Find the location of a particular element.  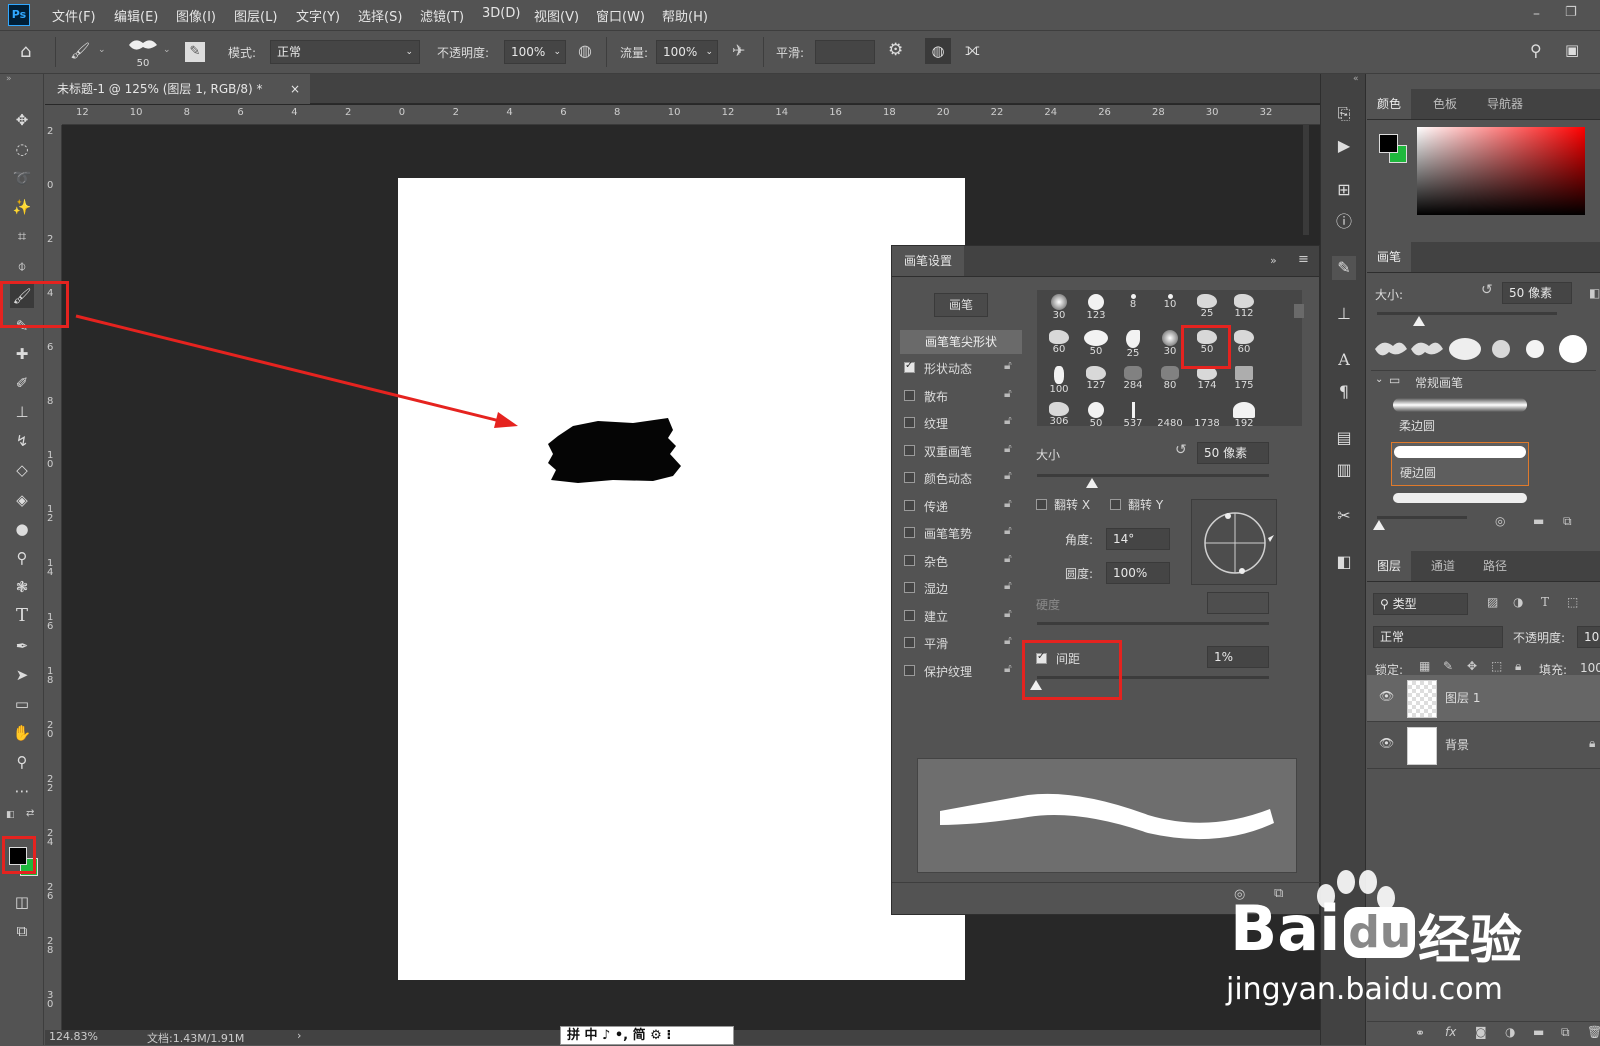

zoom-tool-icon: ⚲ is located at coordinates (22, 762).